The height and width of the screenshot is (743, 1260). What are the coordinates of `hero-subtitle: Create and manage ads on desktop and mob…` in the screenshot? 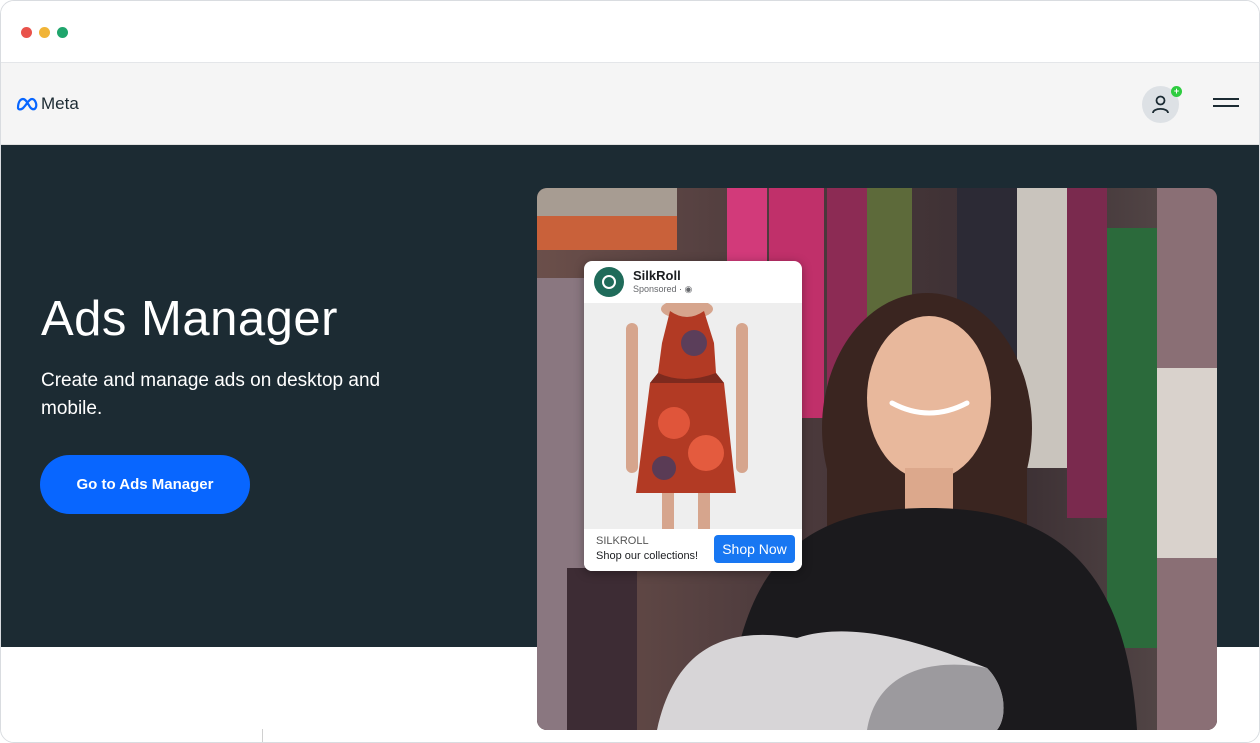 It's located at (211, 394).